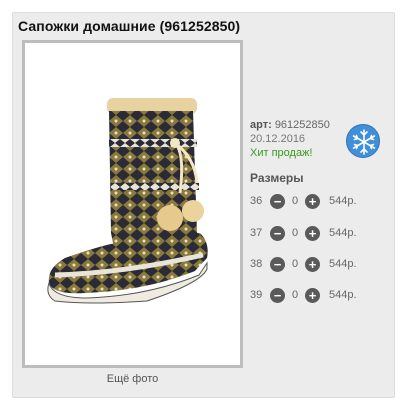  Describe the element at coordinates (256, 264) in the screenshot. I see `size-label: 38` at that location.